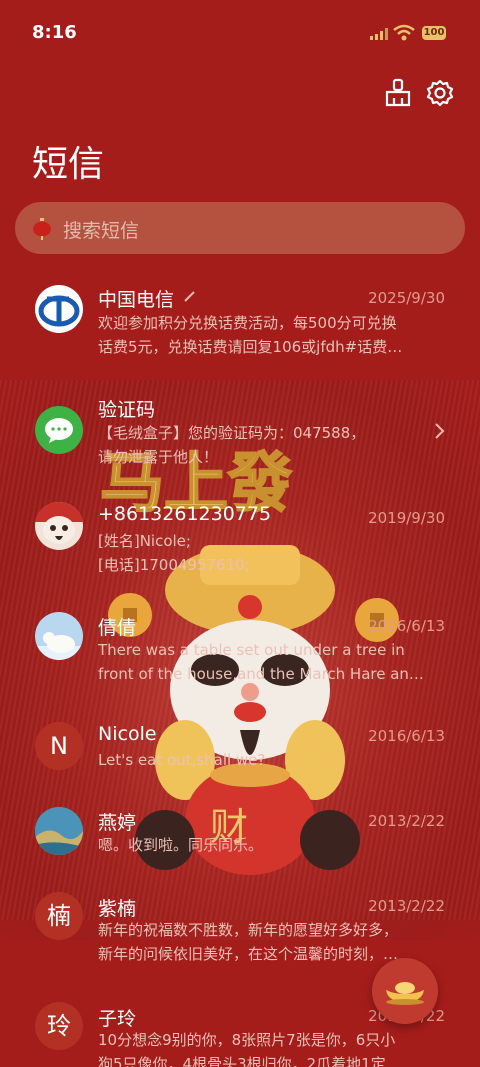  I want to click on settings-gear-icon, so click(440, 93).